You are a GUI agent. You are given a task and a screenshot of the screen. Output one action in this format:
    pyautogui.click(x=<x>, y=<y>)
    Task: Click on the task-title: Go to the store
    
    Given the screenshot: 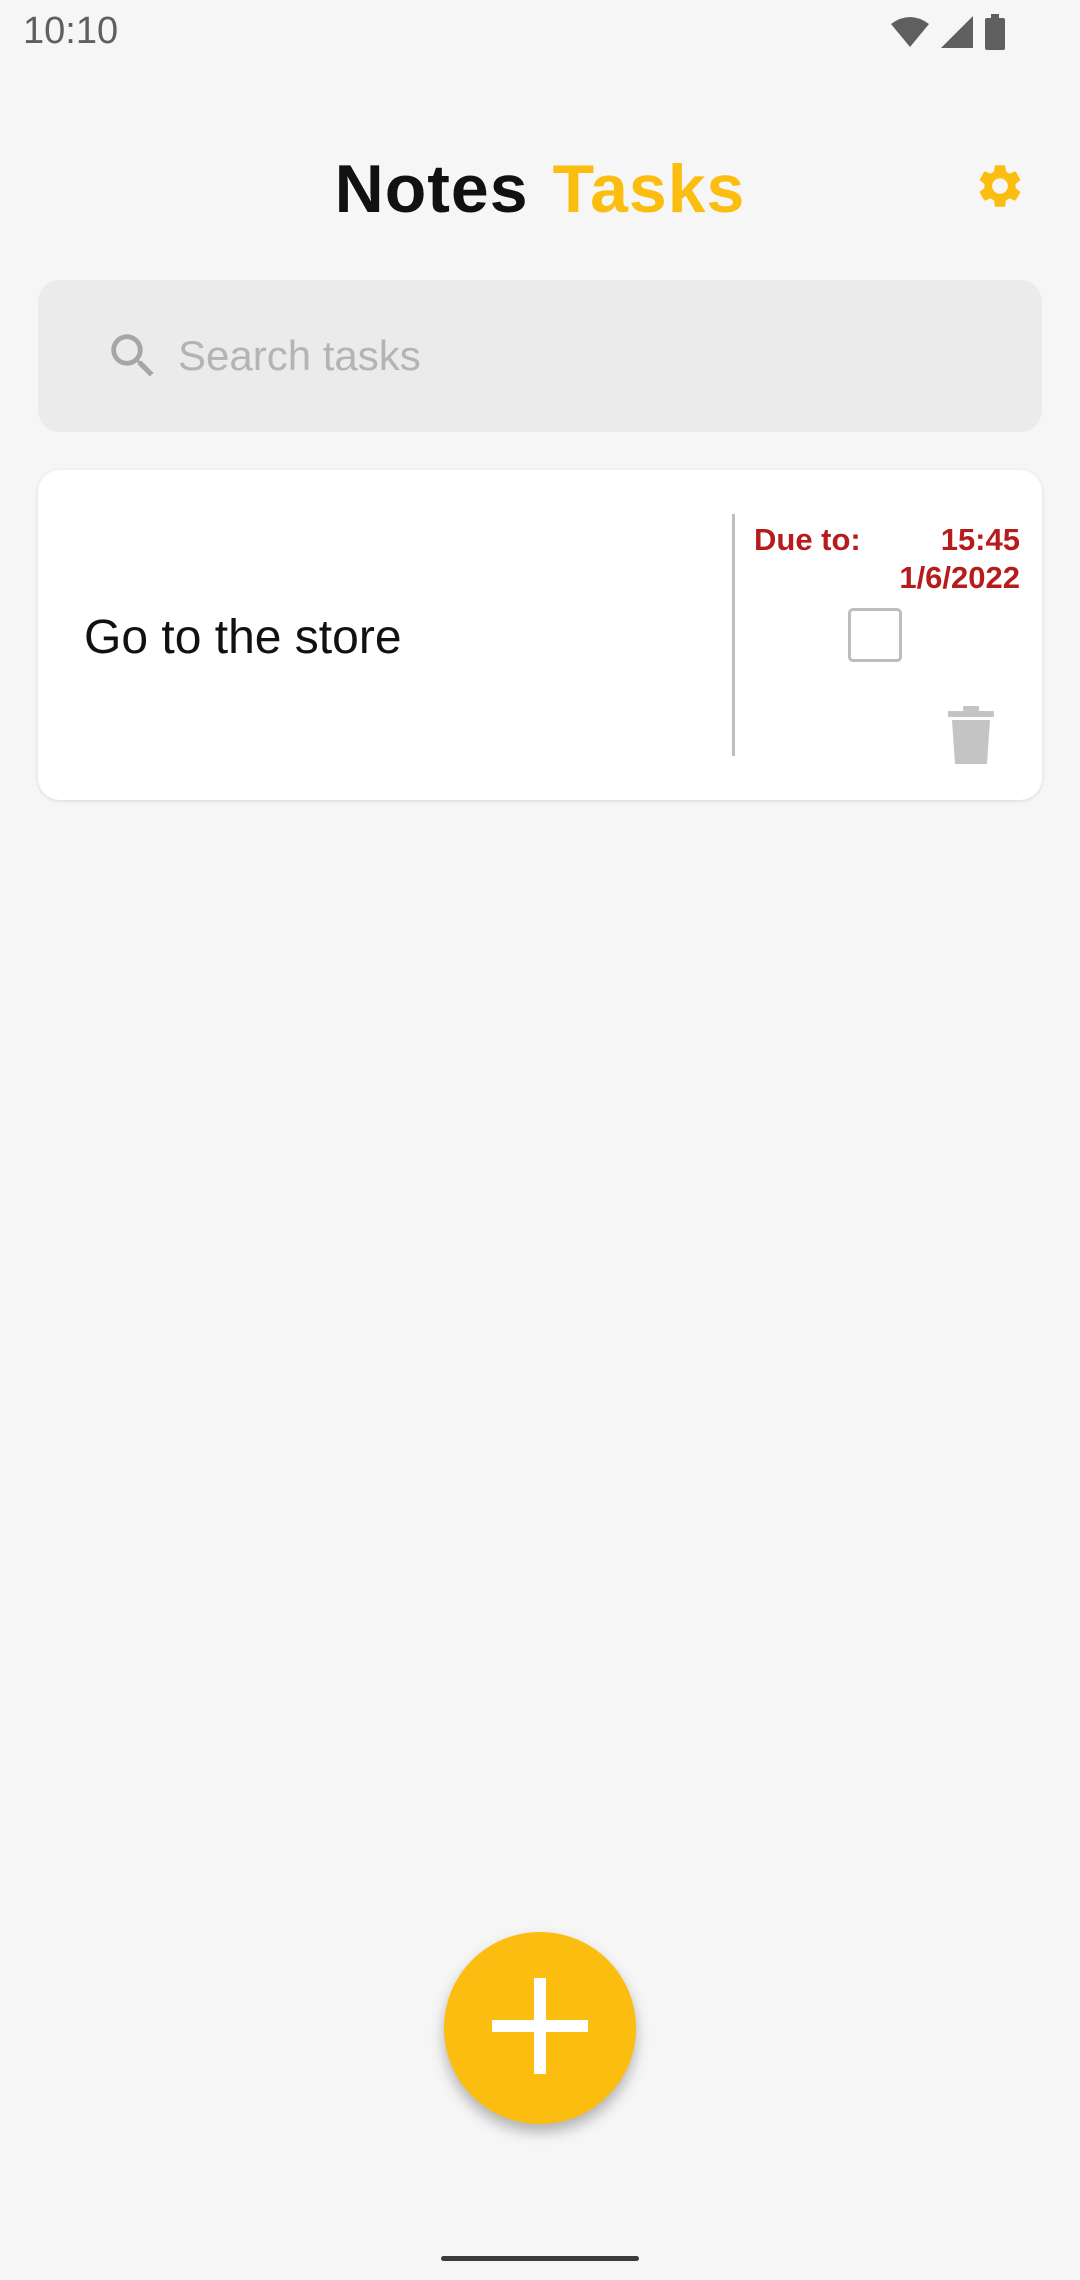 What is the action you would take?
    pyautogui.click(x=243, y=637)
    